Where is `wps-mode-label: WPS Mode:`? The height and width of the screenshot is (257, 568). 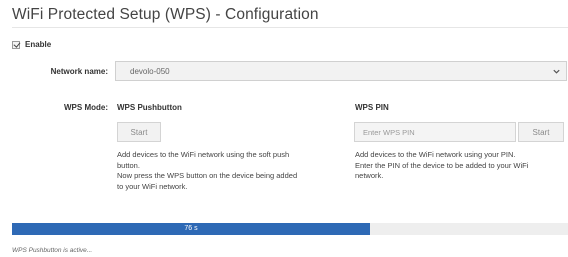 wps-mode-label: WPS Mode: is located at coordinates (86, 107).